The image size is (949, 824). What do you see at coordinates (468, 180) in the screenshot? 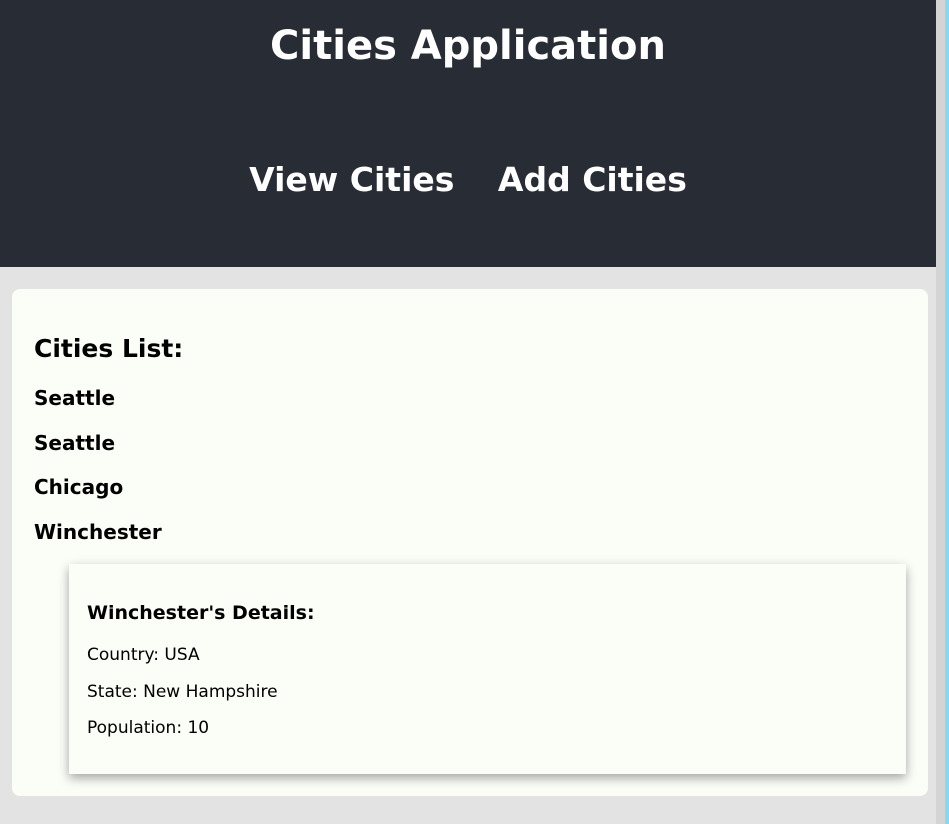
I see `main-nav: View Cities Add Cities` at bounding box center [468, 180].